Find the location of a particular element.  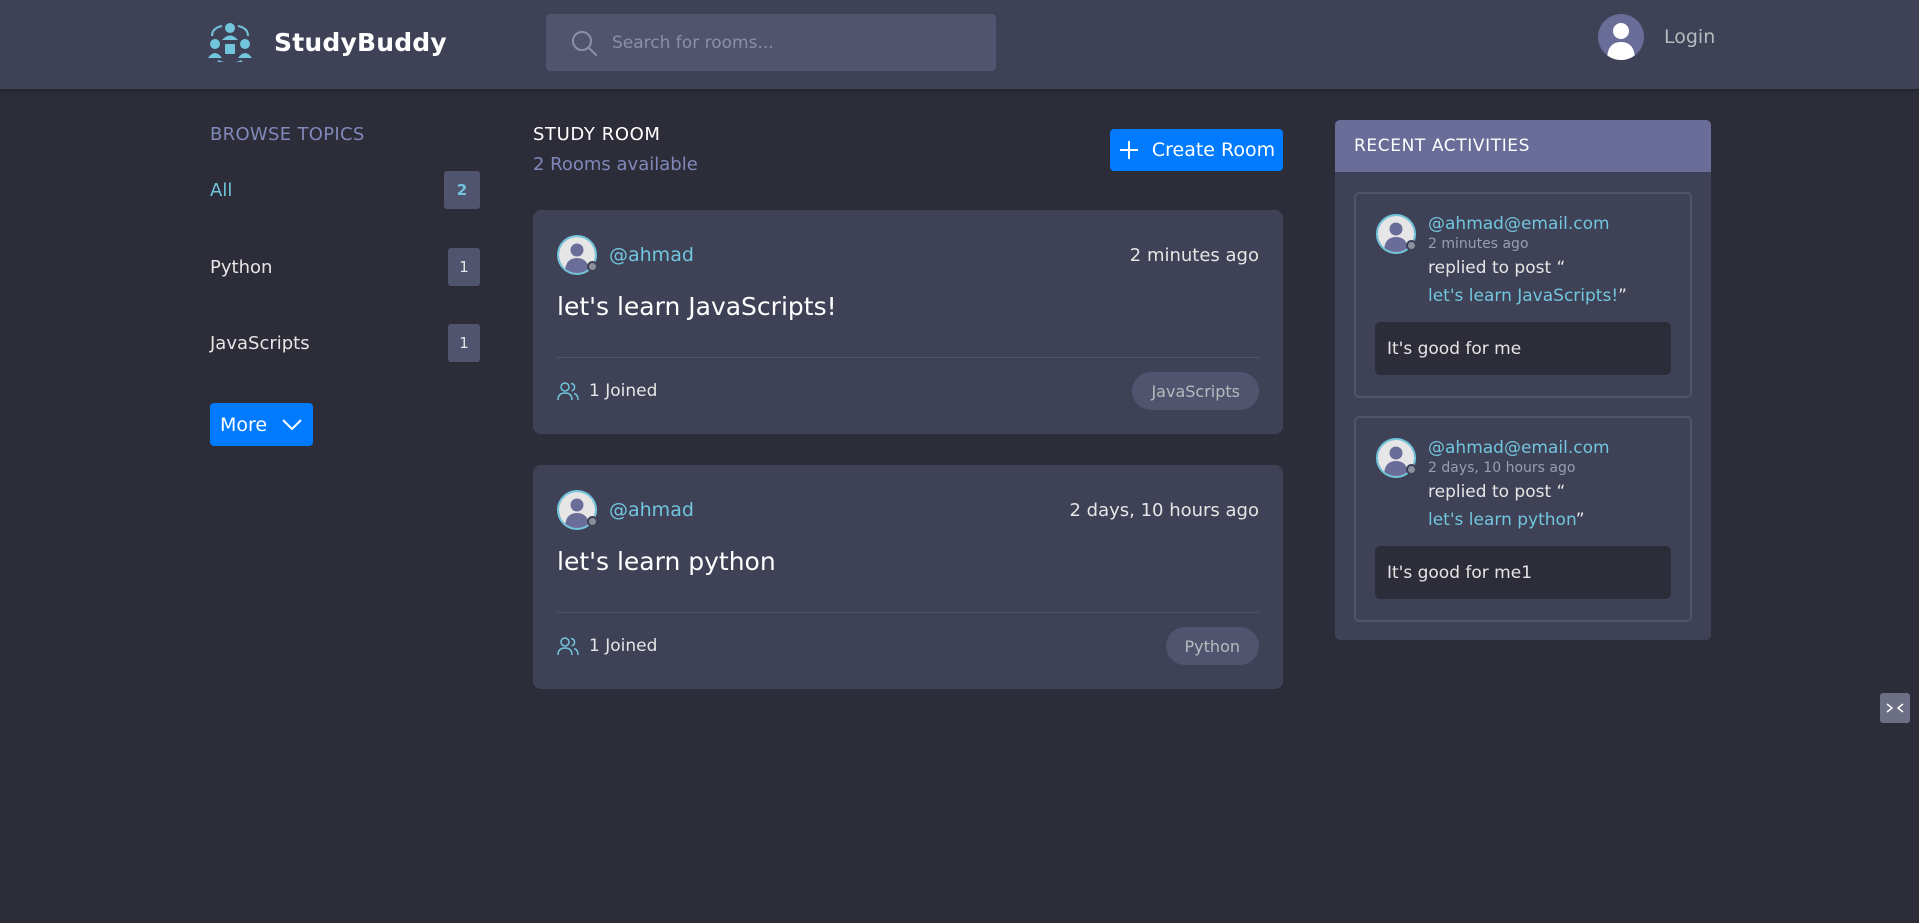

room-timestamp: 2 minutes ago is located at coordinates (1194, 255).